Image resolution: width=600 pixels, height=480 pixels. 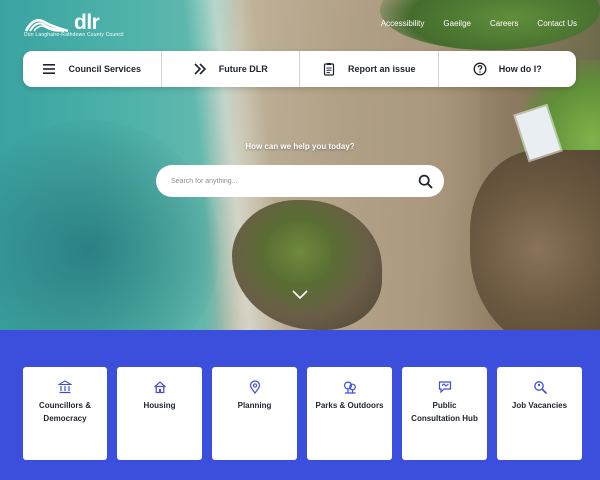 I want to click on tile-label: Housing, so click(x=159, y=405).